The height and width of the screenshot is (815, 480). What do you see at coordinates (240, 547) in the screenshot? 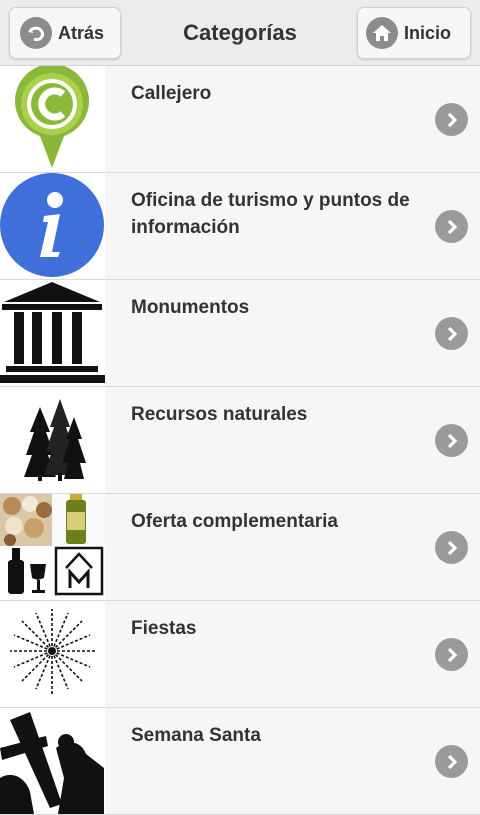
I see `category-item-oferta-complementaria: Oferta complementaria` at bounding box center [240, 547].